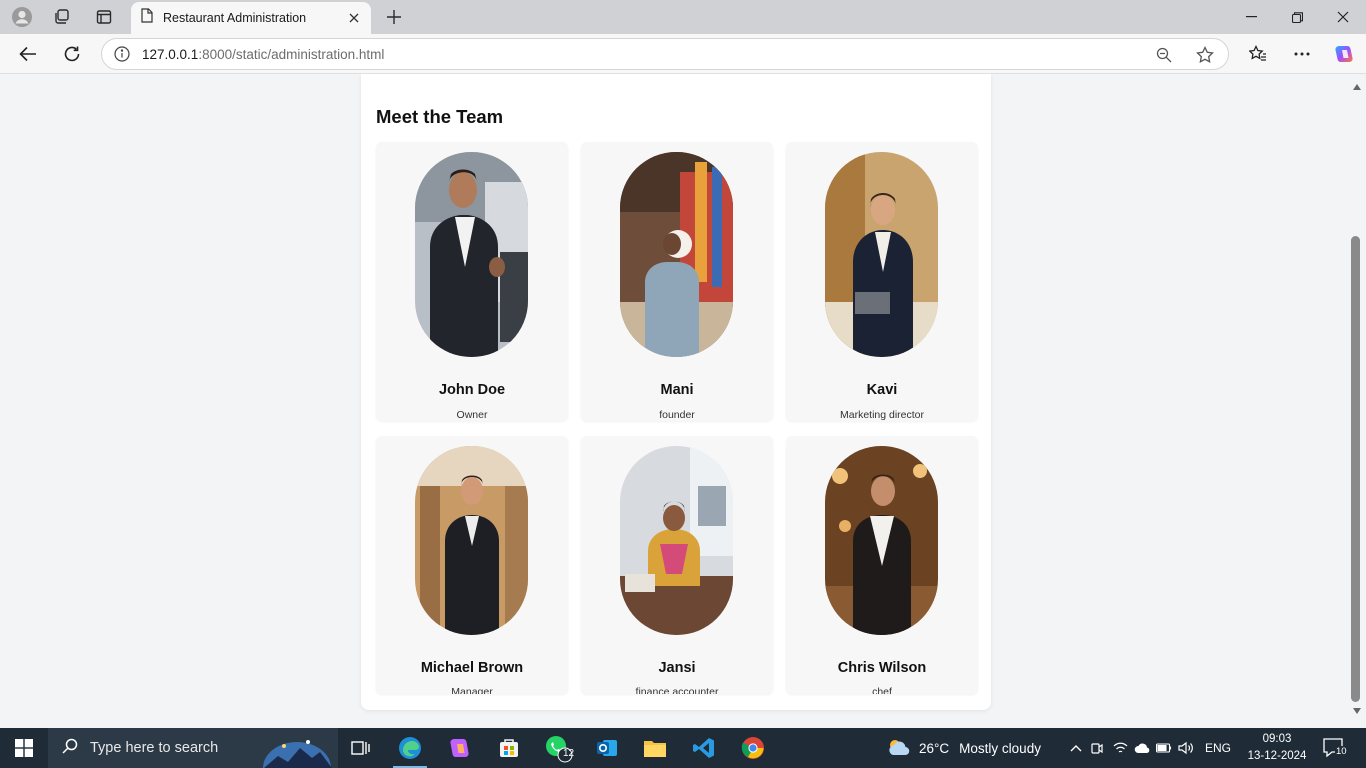  Describe the element at coordinates (1186, 748) in the screenshot. I see `volume-icon` at that location.